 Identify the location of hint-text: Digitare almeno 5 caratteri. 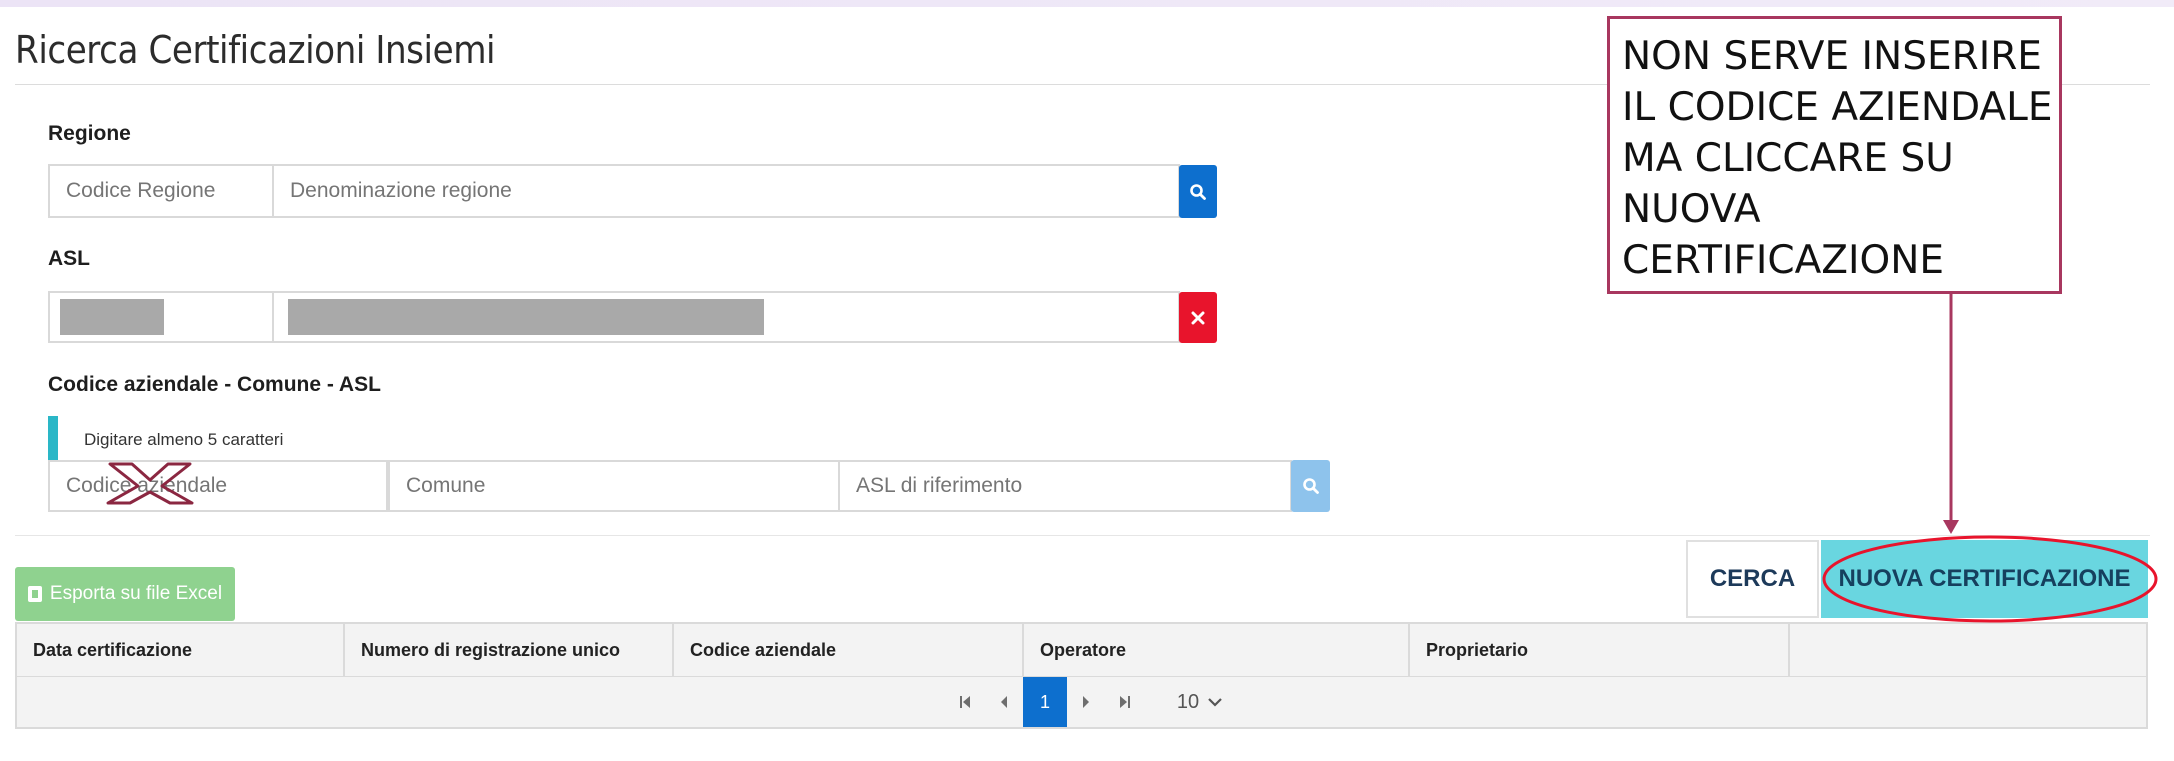
(184, 439).